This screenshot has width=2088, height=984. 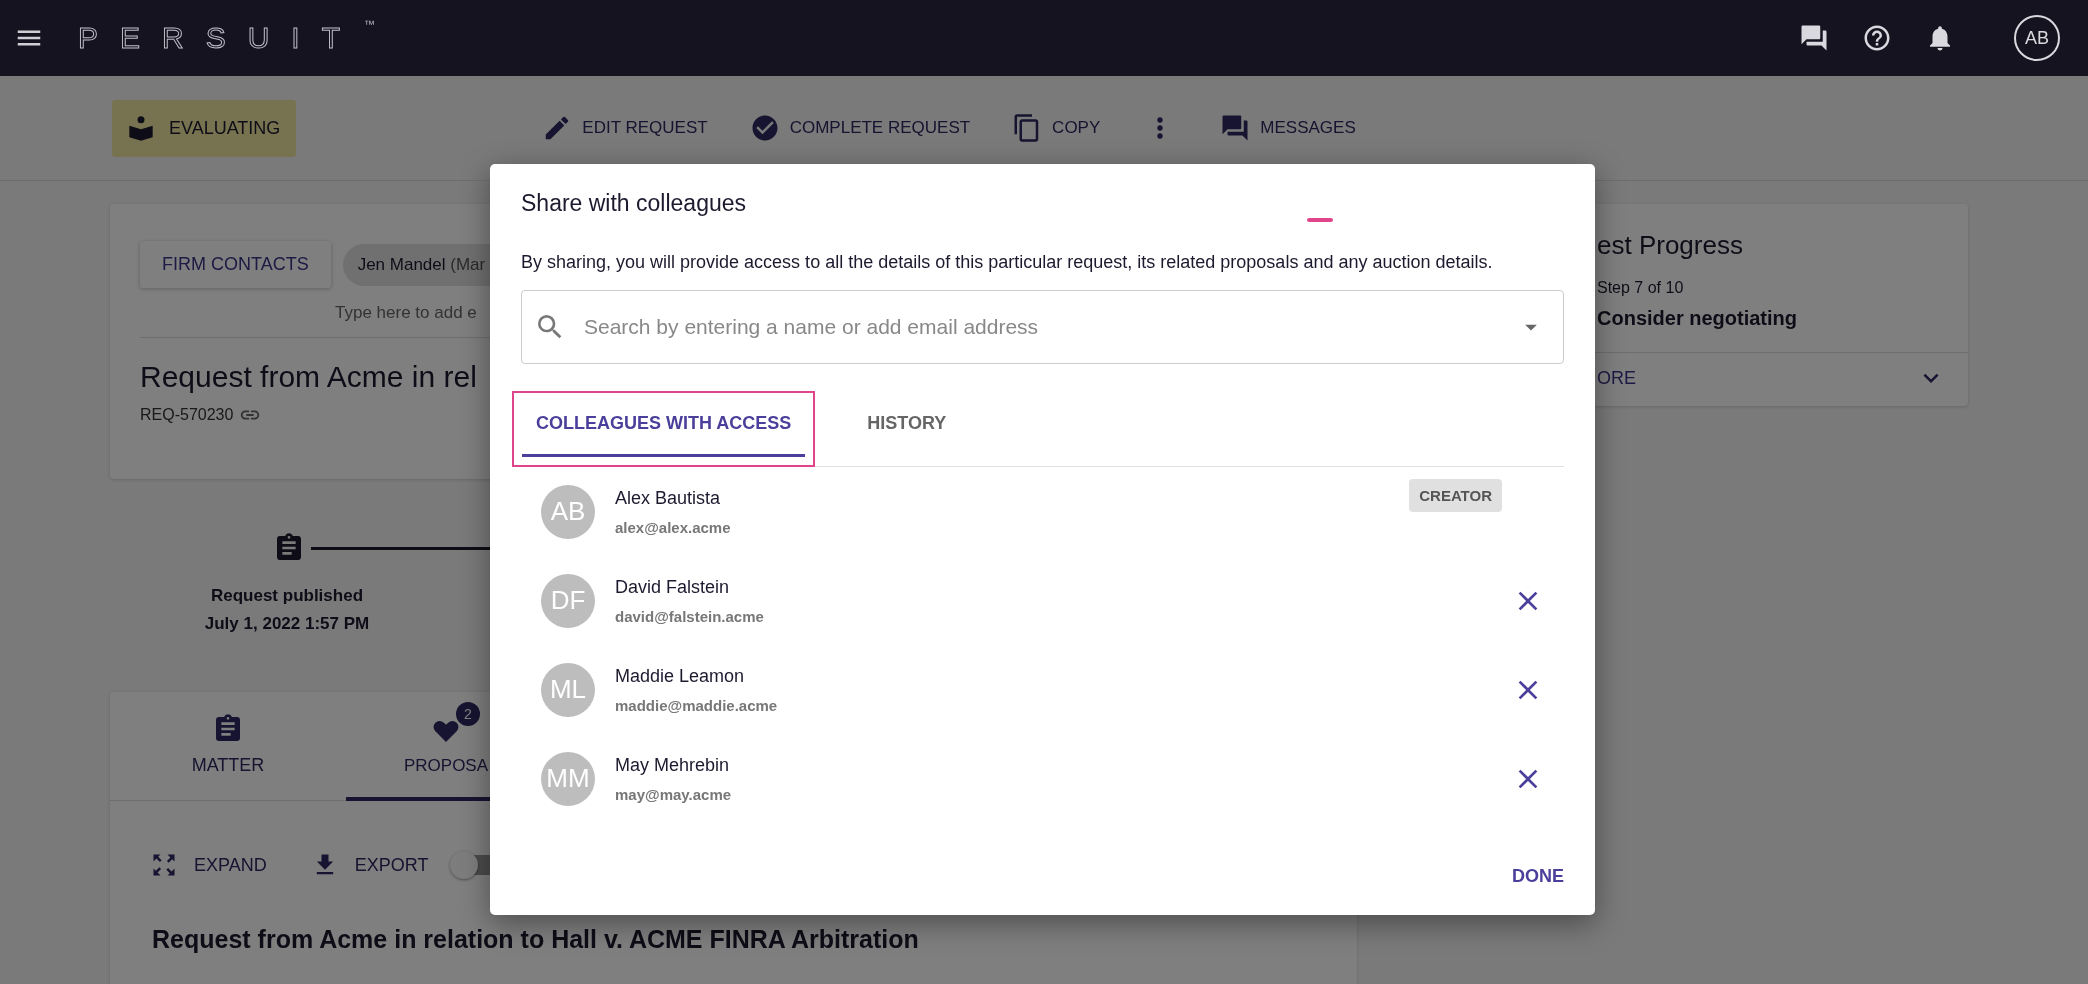 I want to click on colleague-name: May Mehrebin, so click(x=673, y=765).